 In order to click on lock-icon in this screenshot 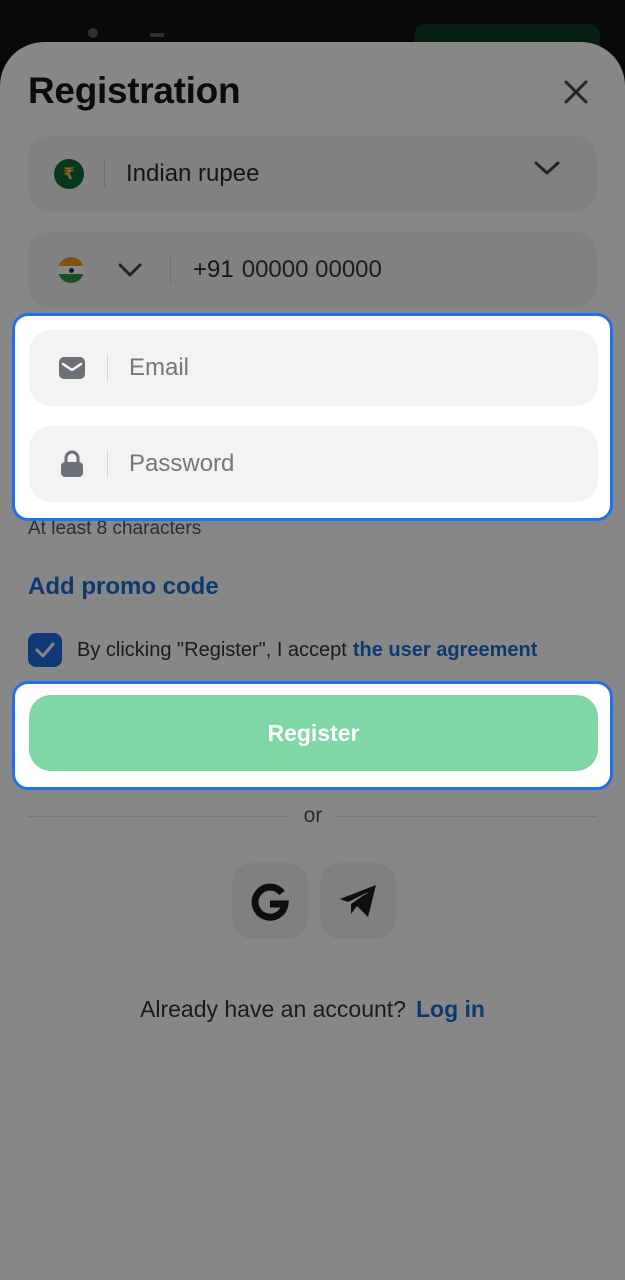, I will do `click(72, 464)`.